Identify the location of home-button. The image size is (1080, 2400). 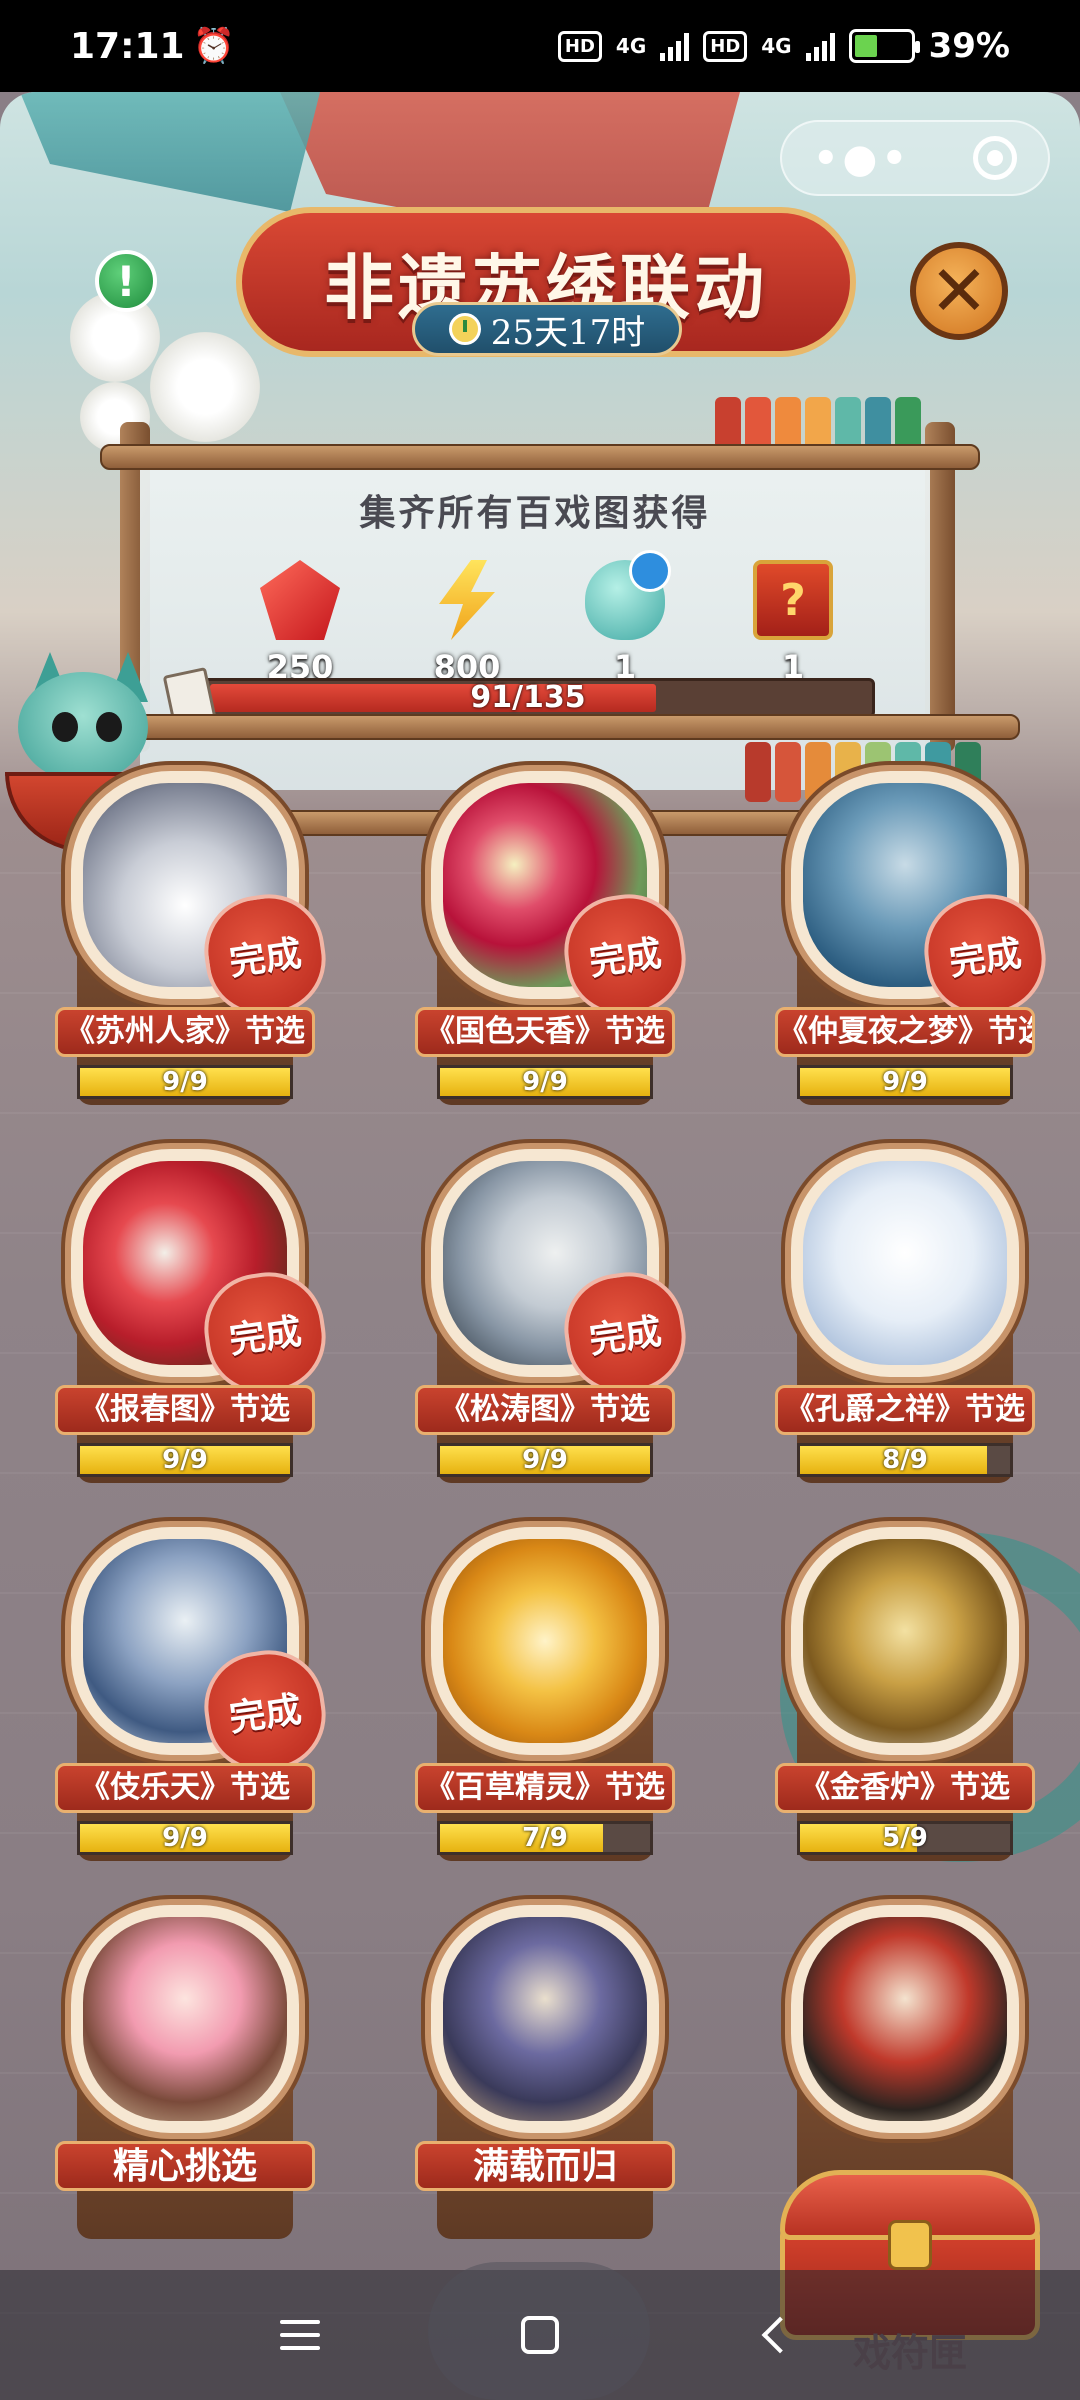
(540, 2335).